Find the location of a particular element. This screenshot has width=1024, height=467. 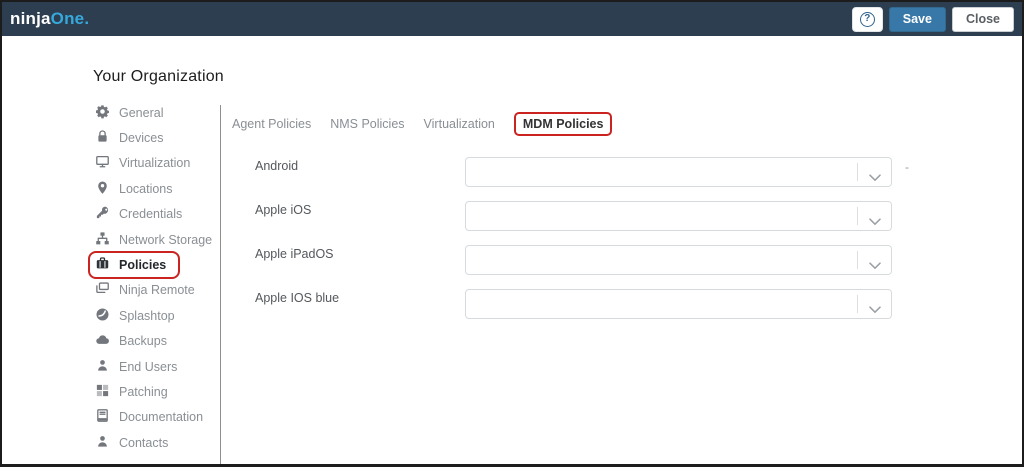

splashtop-icon is located at coordinates (102, 316).